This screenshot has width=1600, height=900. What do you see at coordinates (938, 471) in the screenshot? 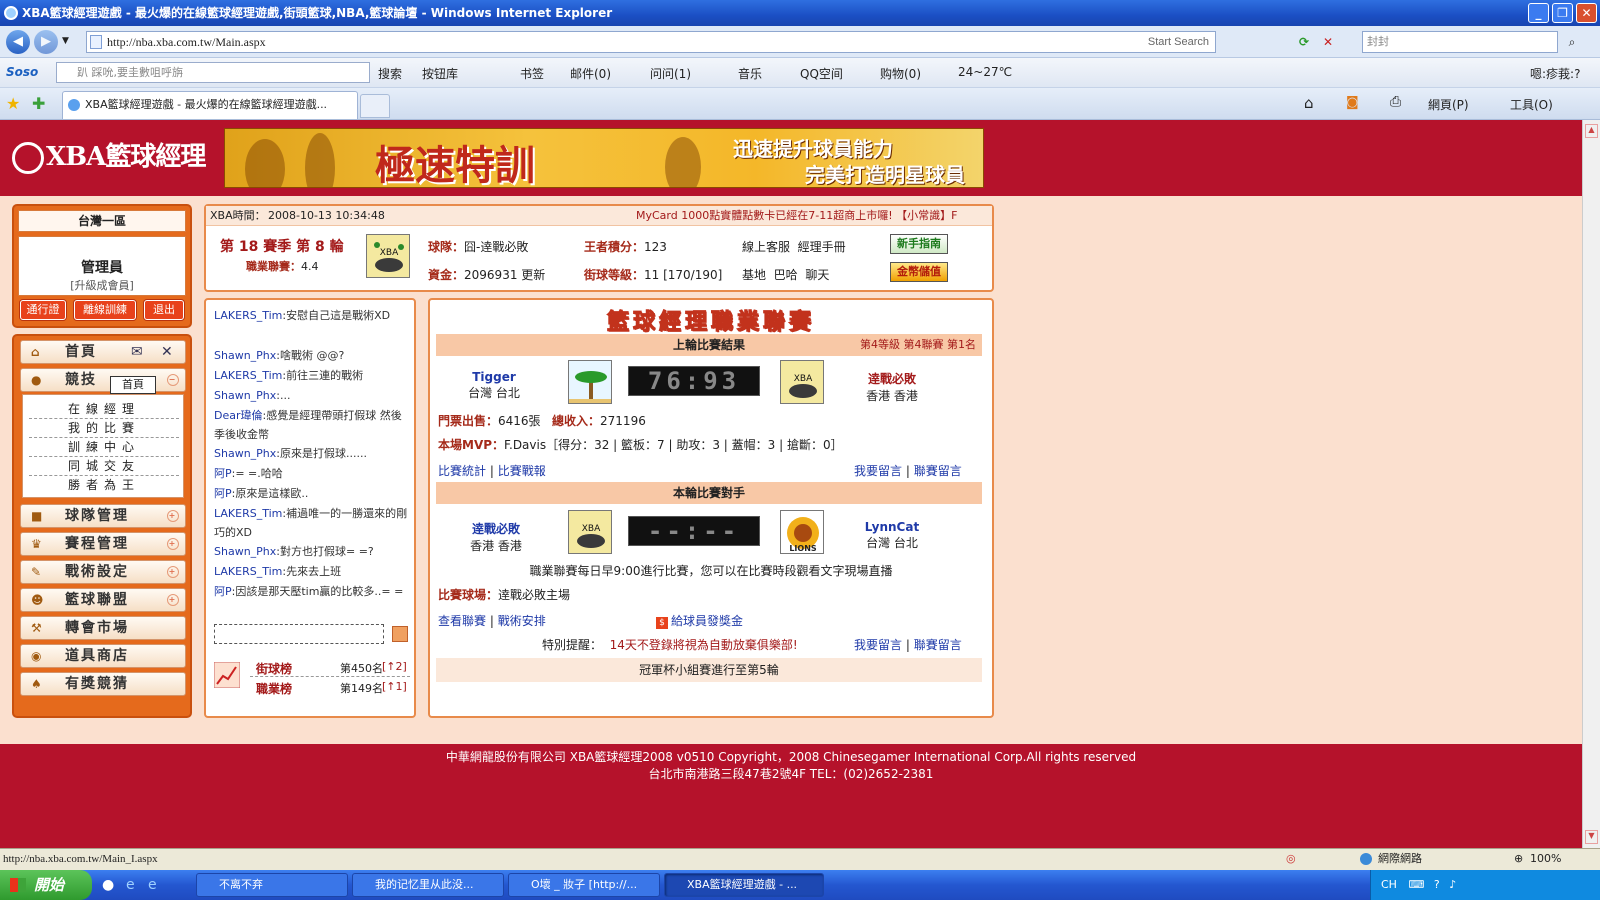
I see `league-message-link: 聯賽留言` at bounding box center [938, 471].